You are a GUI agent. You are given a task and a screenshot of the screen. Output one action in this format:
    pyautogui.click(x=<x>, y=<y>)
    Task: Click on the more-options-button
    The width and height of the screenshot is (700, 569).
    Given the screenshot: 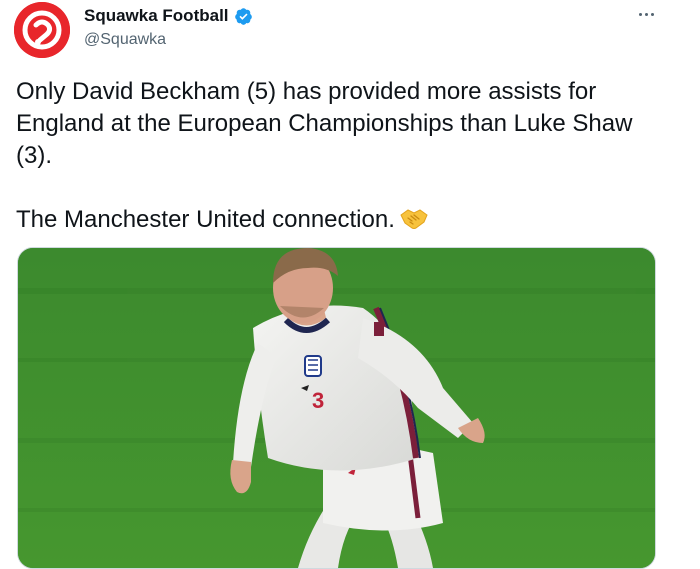 What is the action you would take?
    pyautogui.click(x=646, y=14)
    